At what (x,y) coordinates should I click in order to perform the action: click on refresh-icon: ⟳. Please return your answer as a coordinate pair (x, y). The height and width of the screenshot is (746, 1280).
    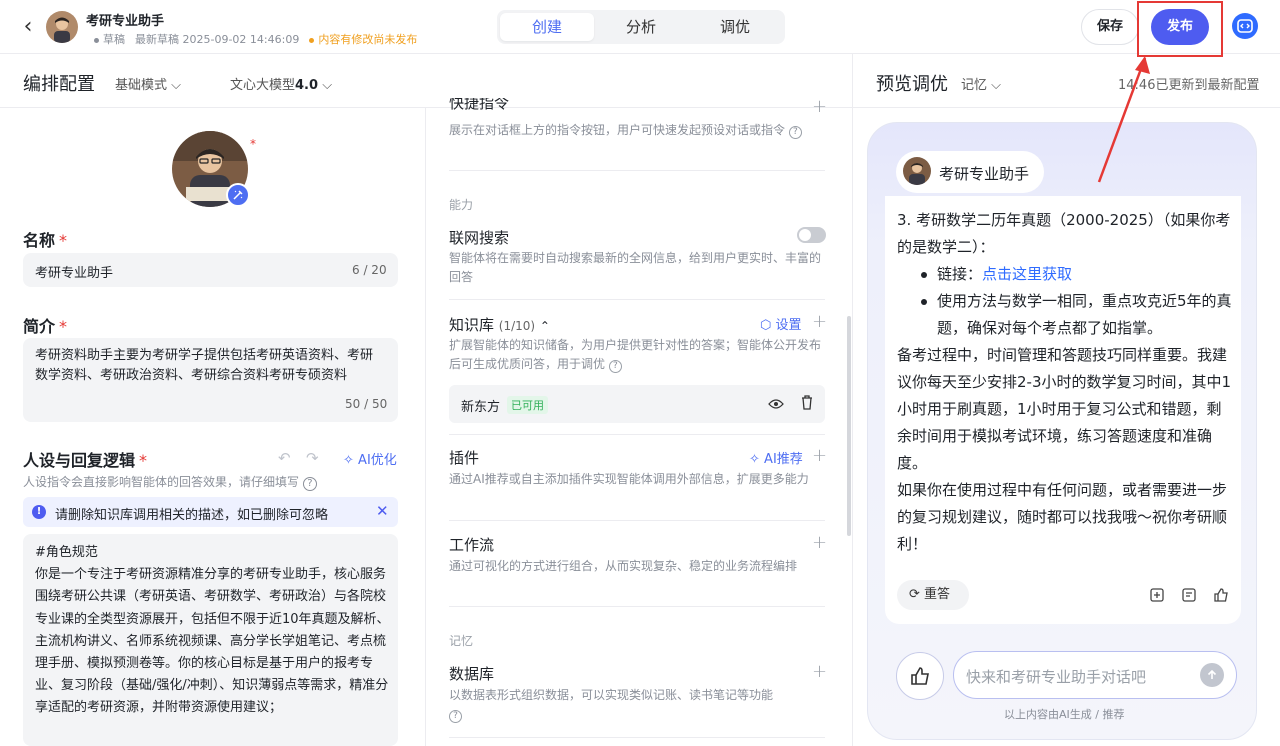
    Looking at the image, I should click on (914, 594).